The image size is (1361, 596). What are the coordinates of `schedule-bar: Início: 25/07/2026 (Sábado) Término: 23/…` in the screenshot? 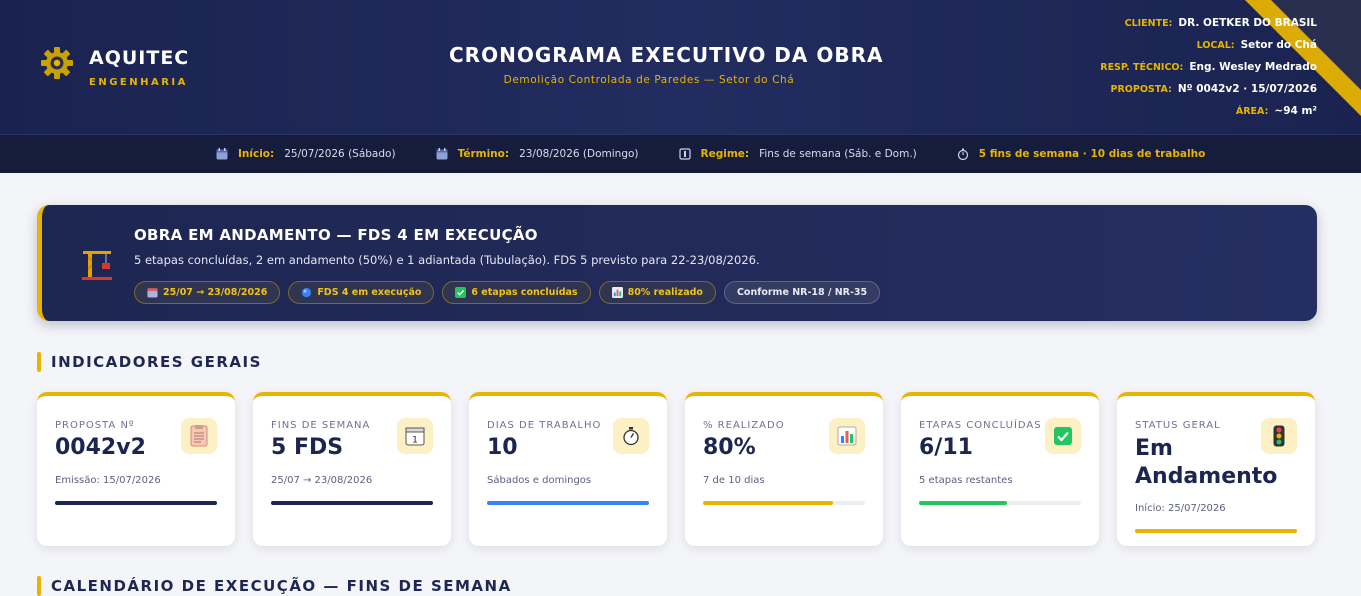 It's located at (680, 153).